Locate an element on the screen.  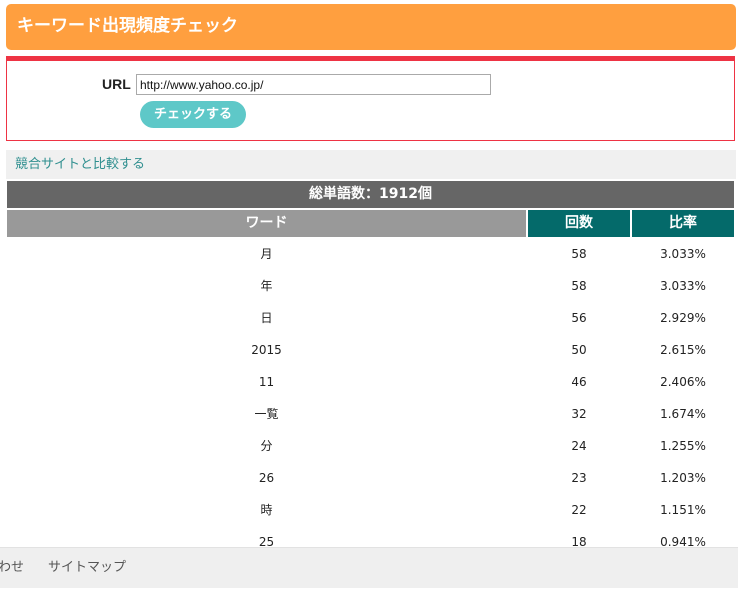
word-cell: 一覧 is located at coordinates (266, 414).